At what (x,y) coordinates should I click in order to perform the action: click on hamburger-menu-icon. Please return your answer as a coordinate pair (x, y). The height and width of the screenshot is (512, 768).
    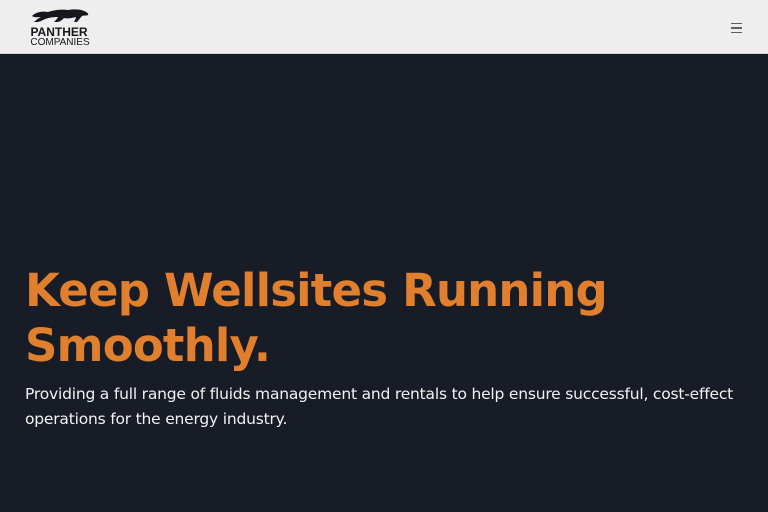
    Looking at the image, I should click on (736, 28).